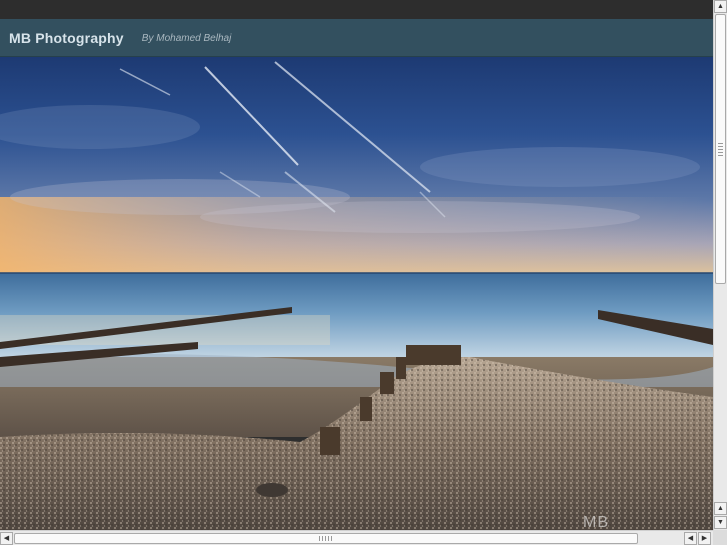 The image size is (727, 545). What do you see at coordinates (6, 538) in the screenshot?
I see `scroll-left-button: ◀` at bounding box center [6, 538].